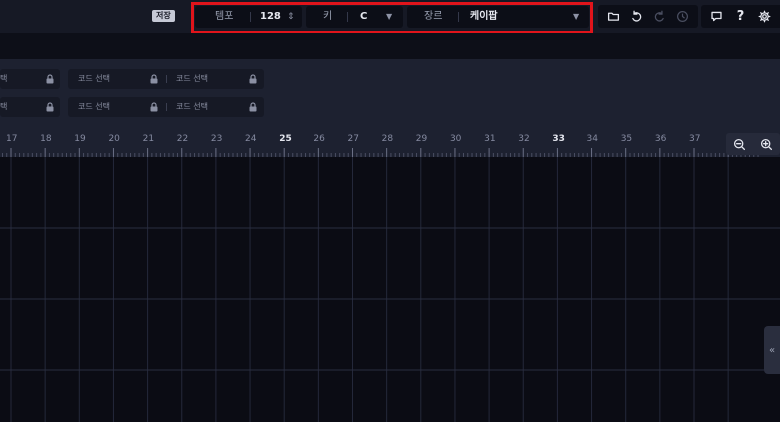  What do you see at coordinates (433, 16) in the screenshot?
I see `genre-label: 장르` at bounding box center [433, 16].